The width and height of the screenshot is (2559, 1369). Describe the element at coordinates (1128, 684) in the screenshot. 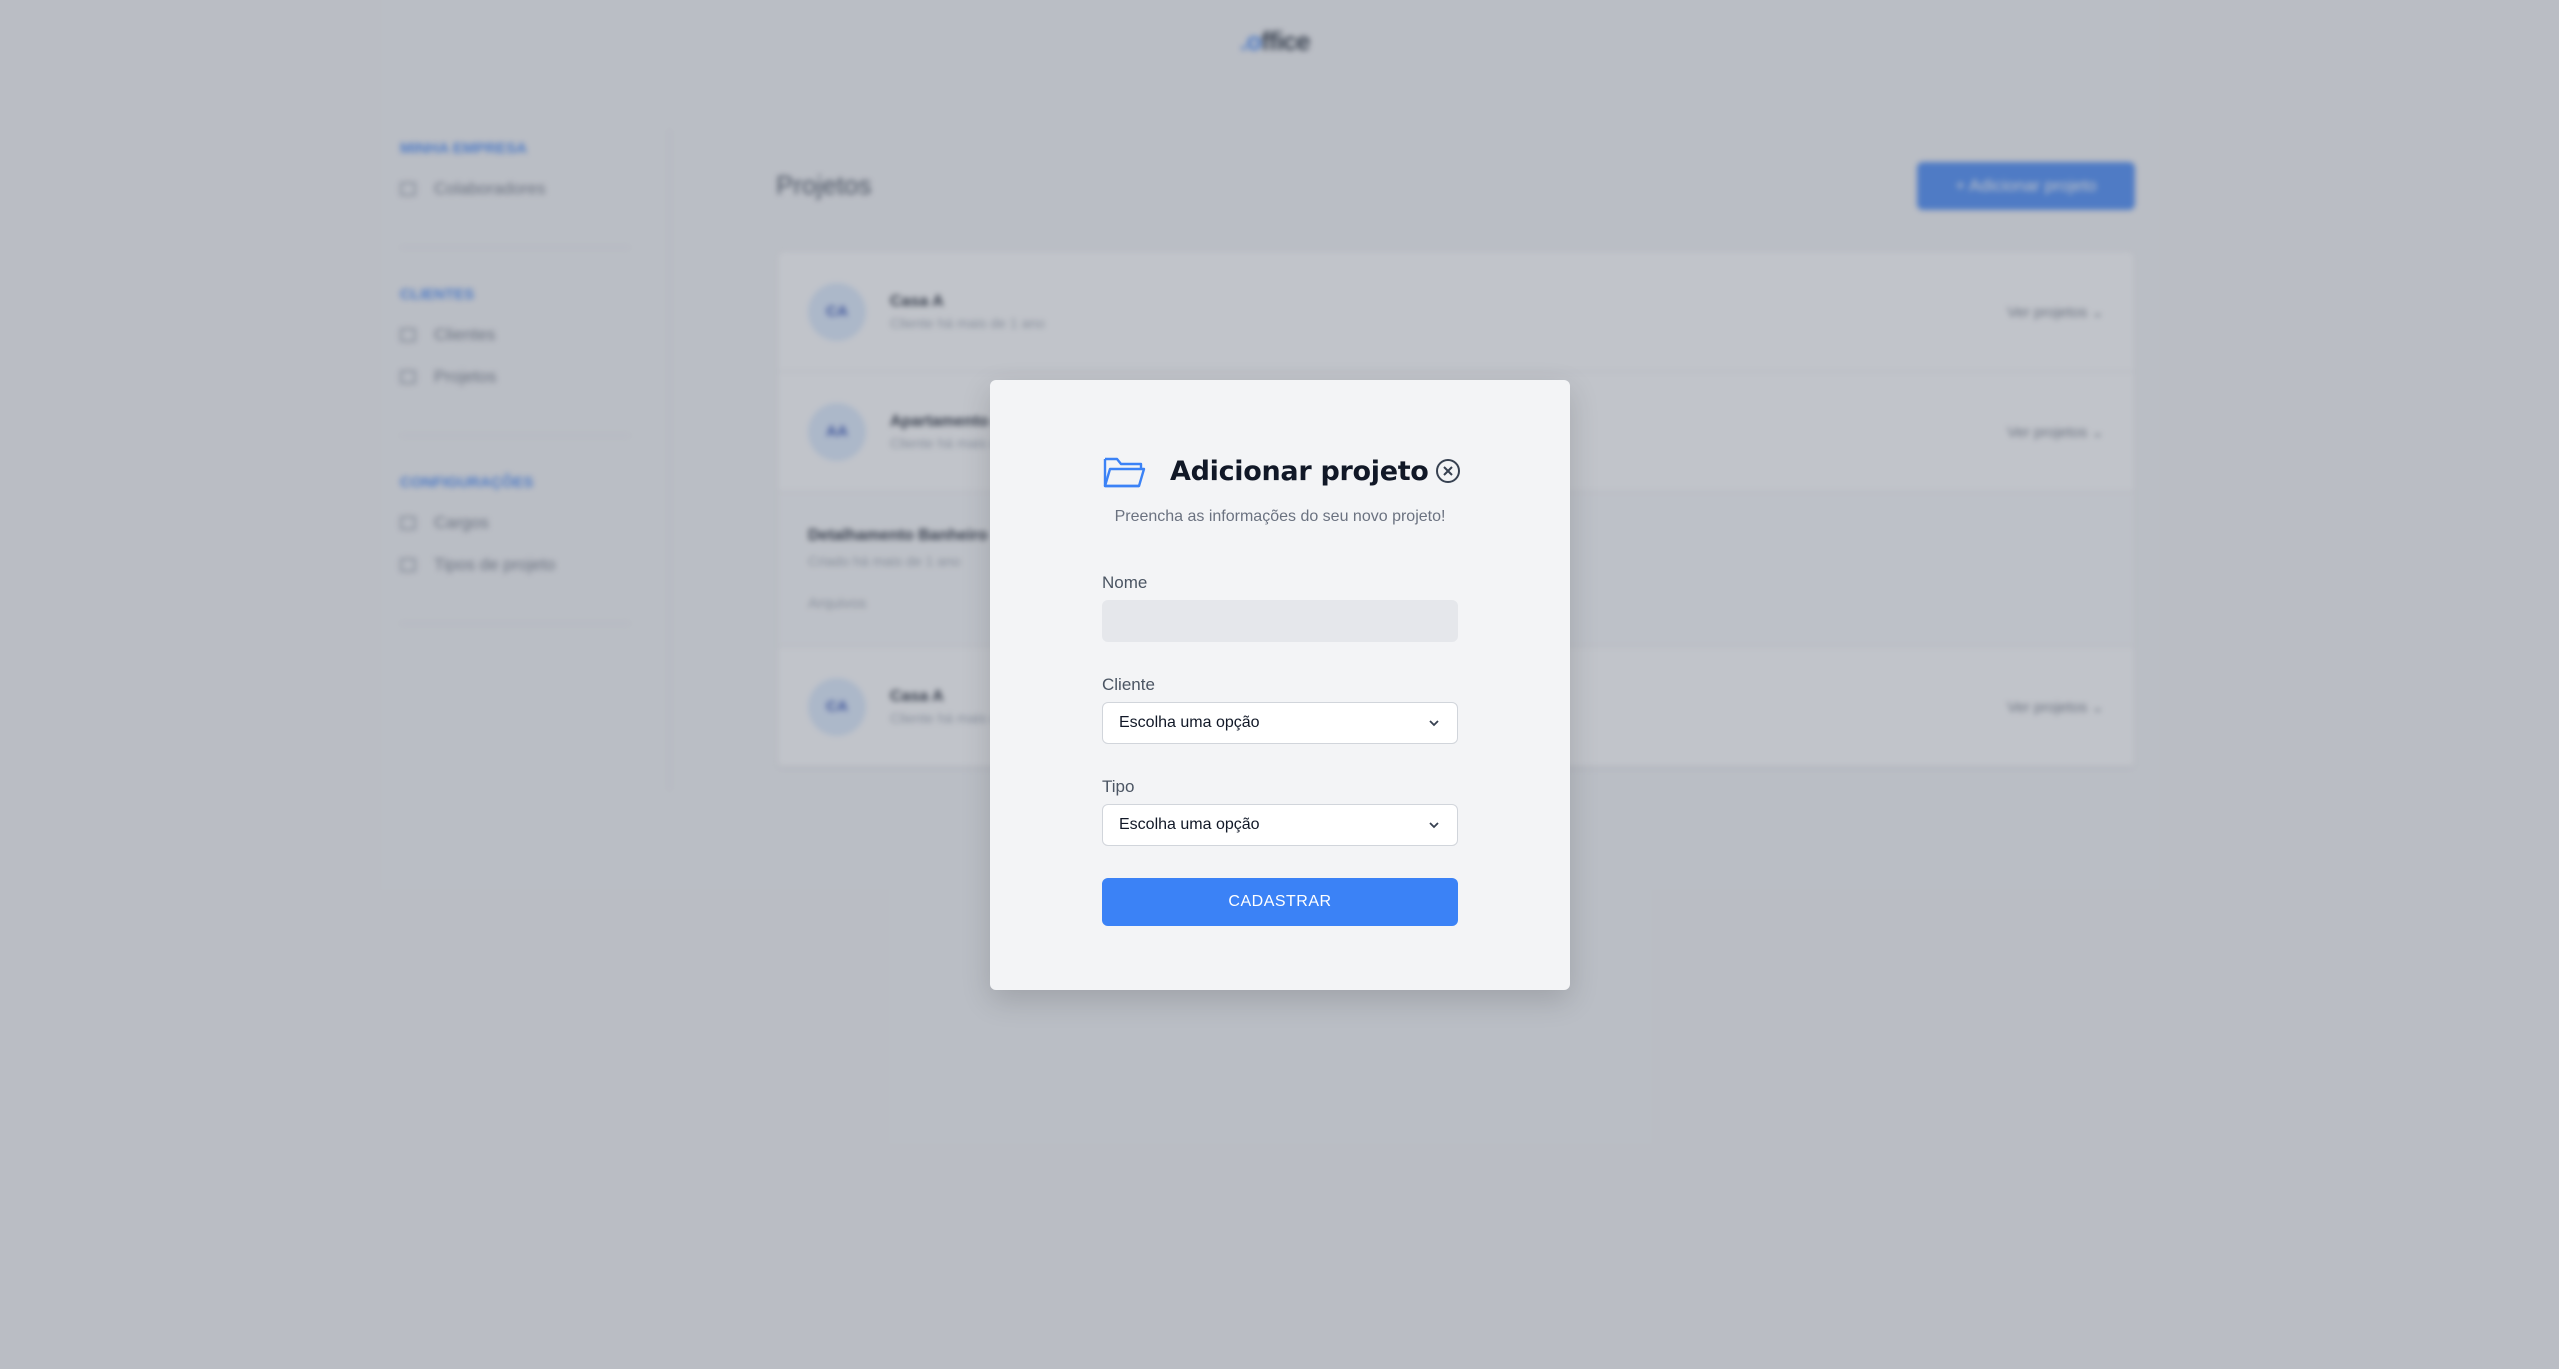

I see `client-label: Cliente` at that location.